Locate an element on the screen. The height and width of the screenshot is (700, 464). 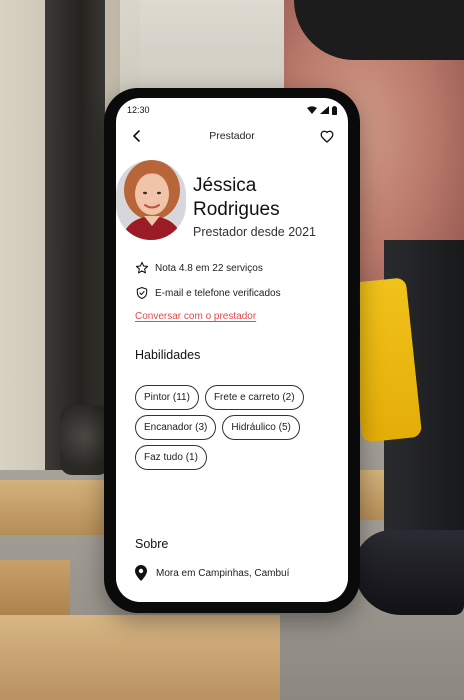
info-row-rating: Nota 4.8 em 22 serviços is located at coordinates (236, 268).